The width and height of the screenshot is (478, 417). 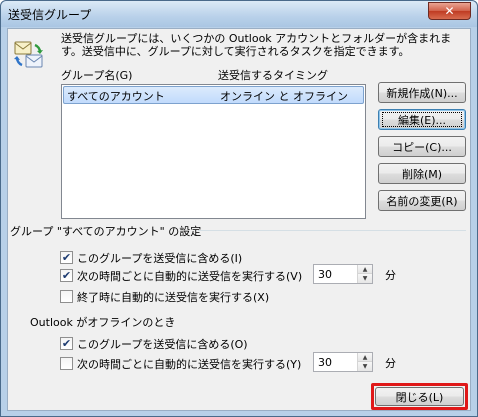 What do you see at coordinates (97, 75) in the screenshot?
I see `column-header-group-name: グループ名(G)` at bounding box center [97, 75].